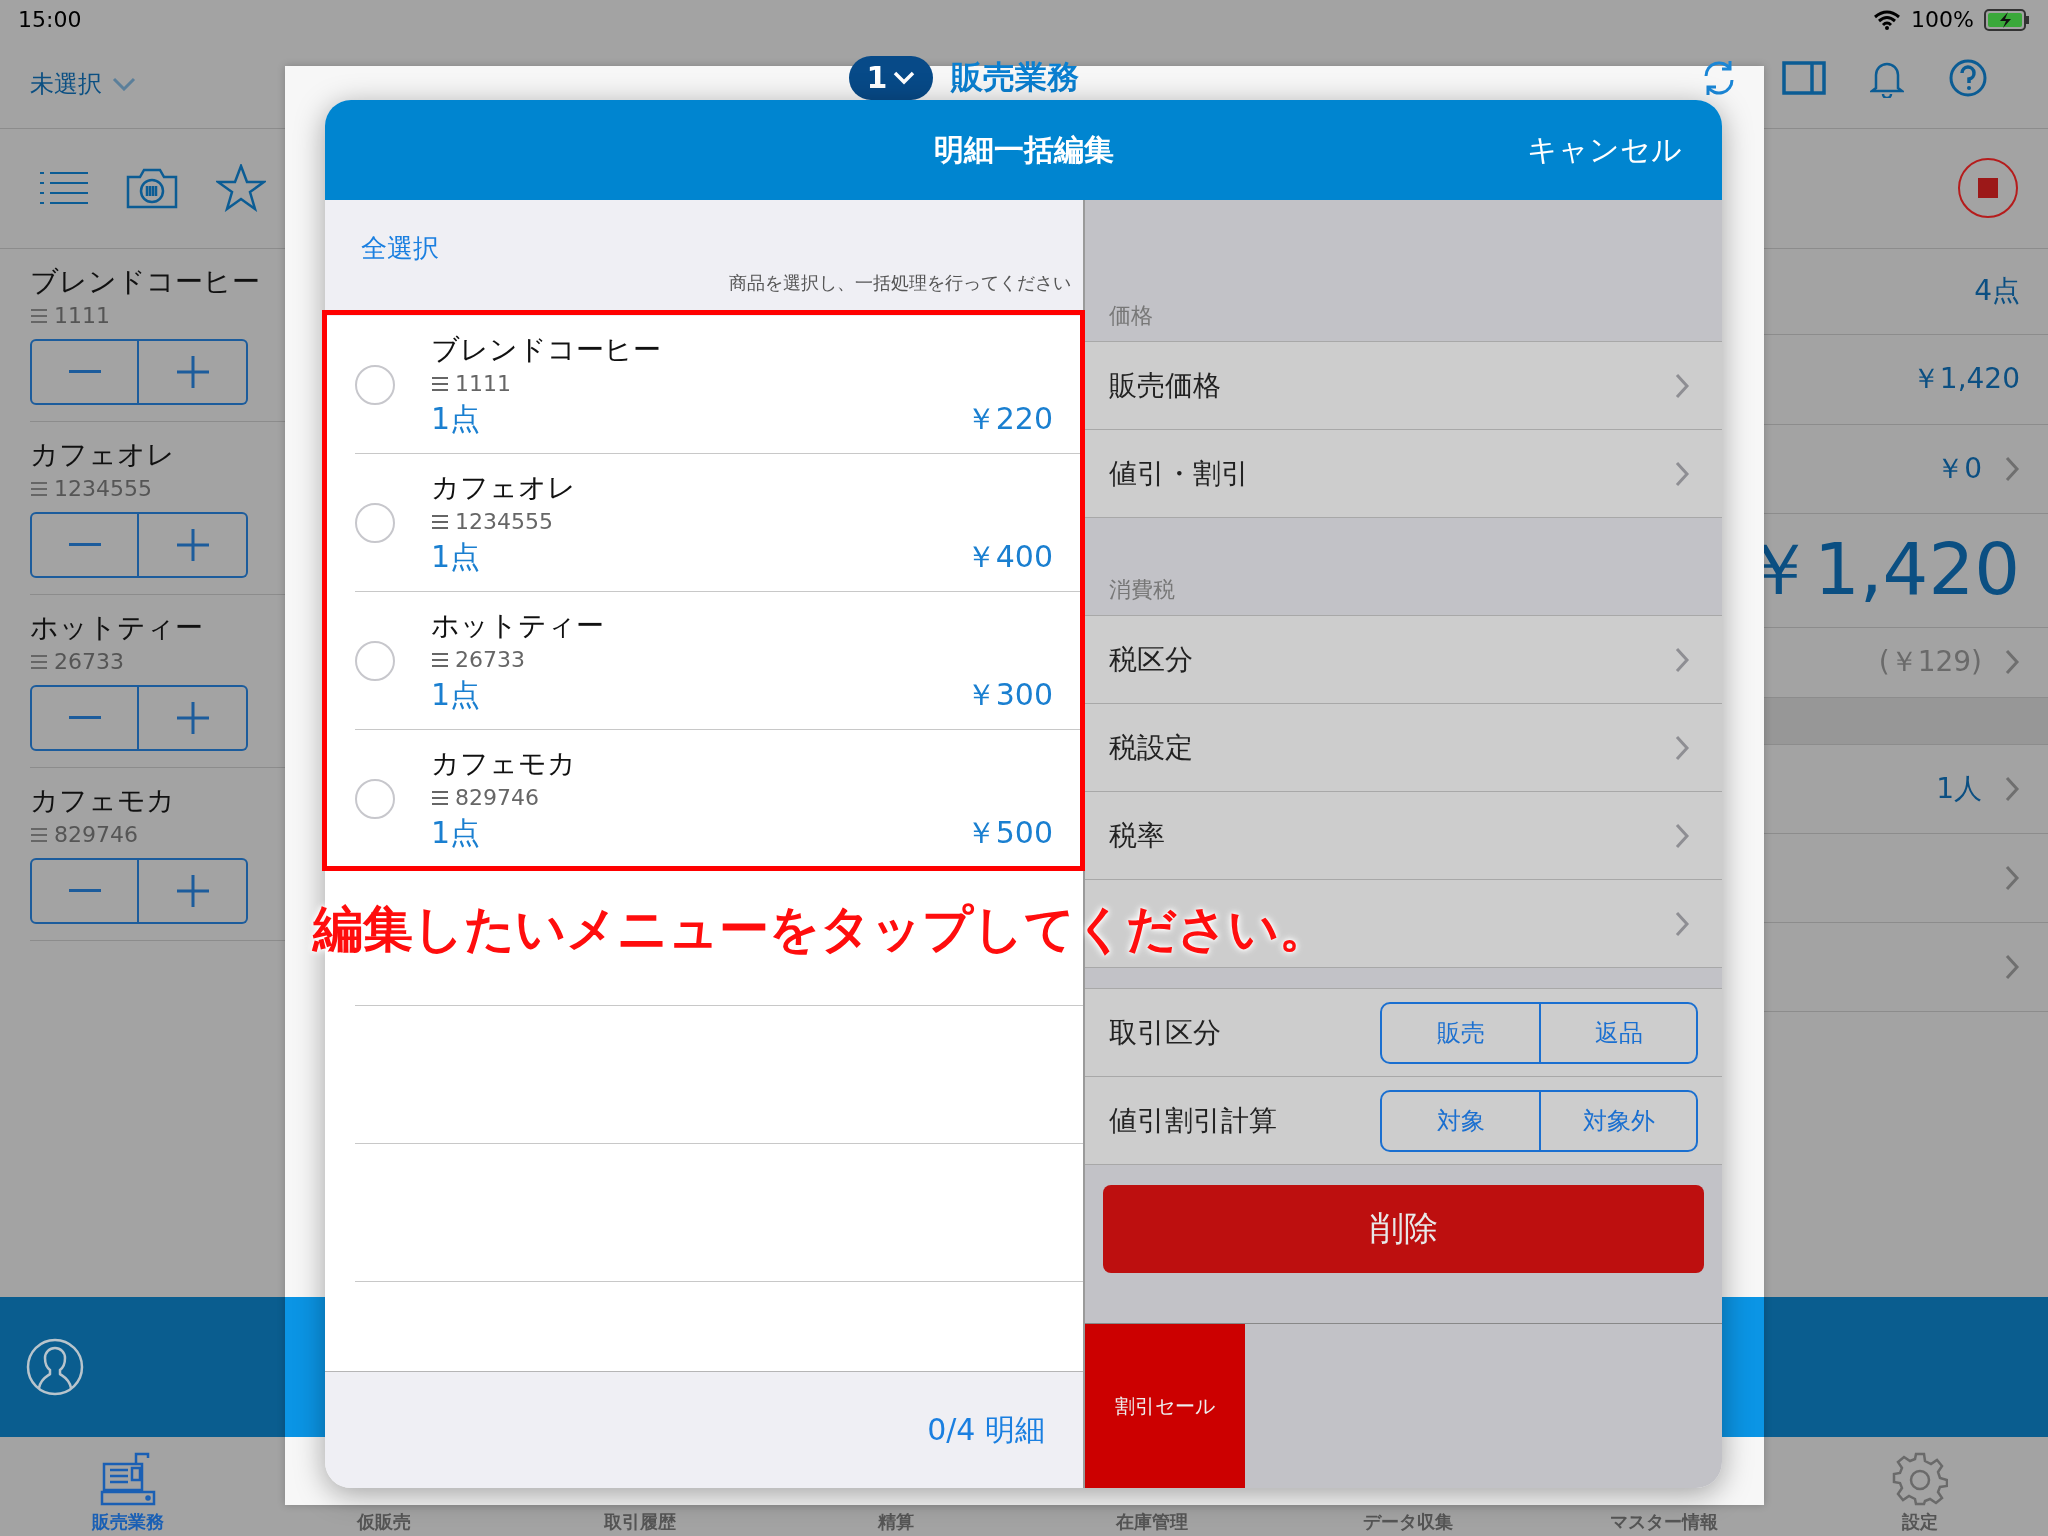  I want to click on summary-value: (￥129), so click(1930, 662).